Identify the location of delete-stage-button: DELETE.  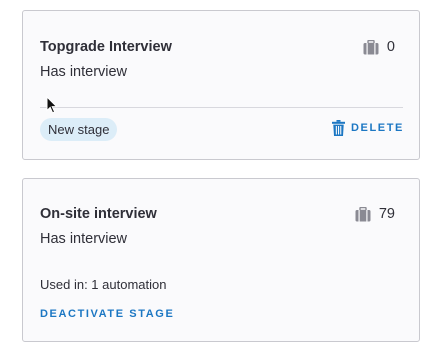
(368, 128).